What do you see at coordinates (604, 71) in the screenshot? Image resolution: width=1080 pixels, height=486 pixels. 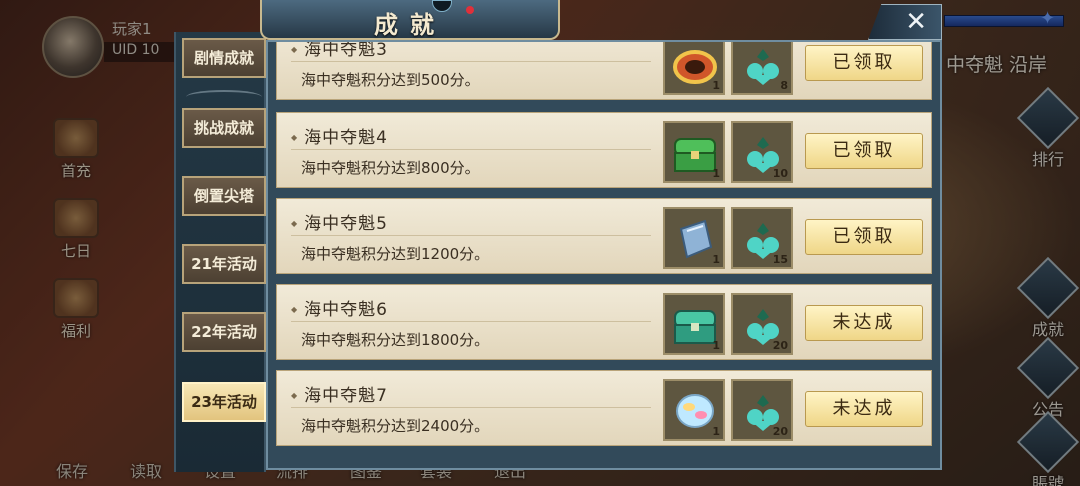 I see `achievement-card: 海中夺魁3 海中夺魁积分达到500分。 1 8 已领取` at bounding box center [604, 71].